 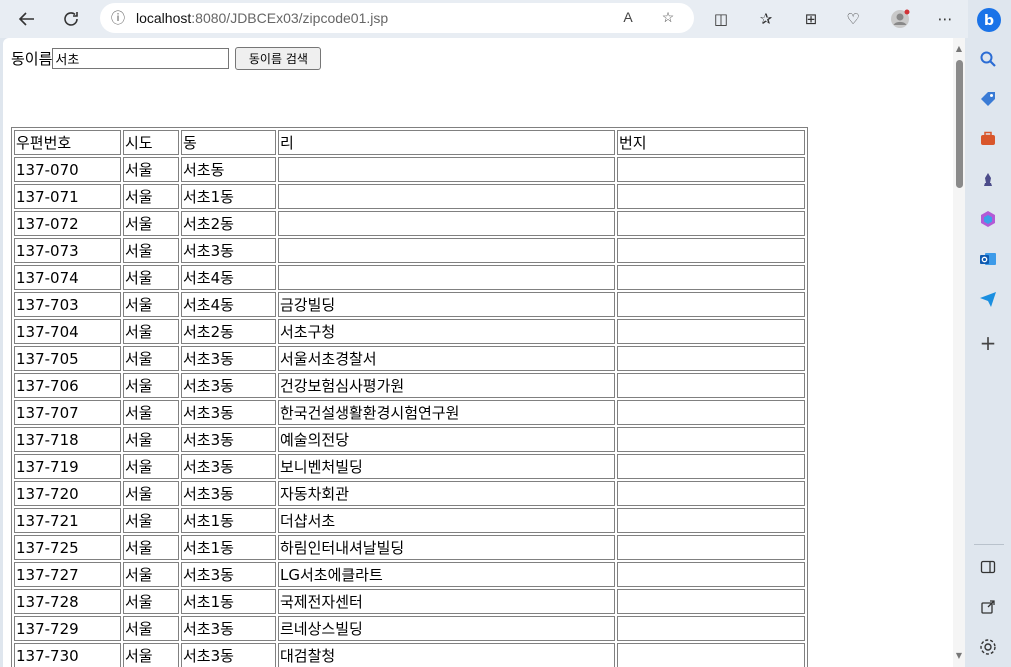 What do you see at coordinates (811, 19) in the screenshot?
I see `collections-icon: ⊞` at bounding box center [811, 19].